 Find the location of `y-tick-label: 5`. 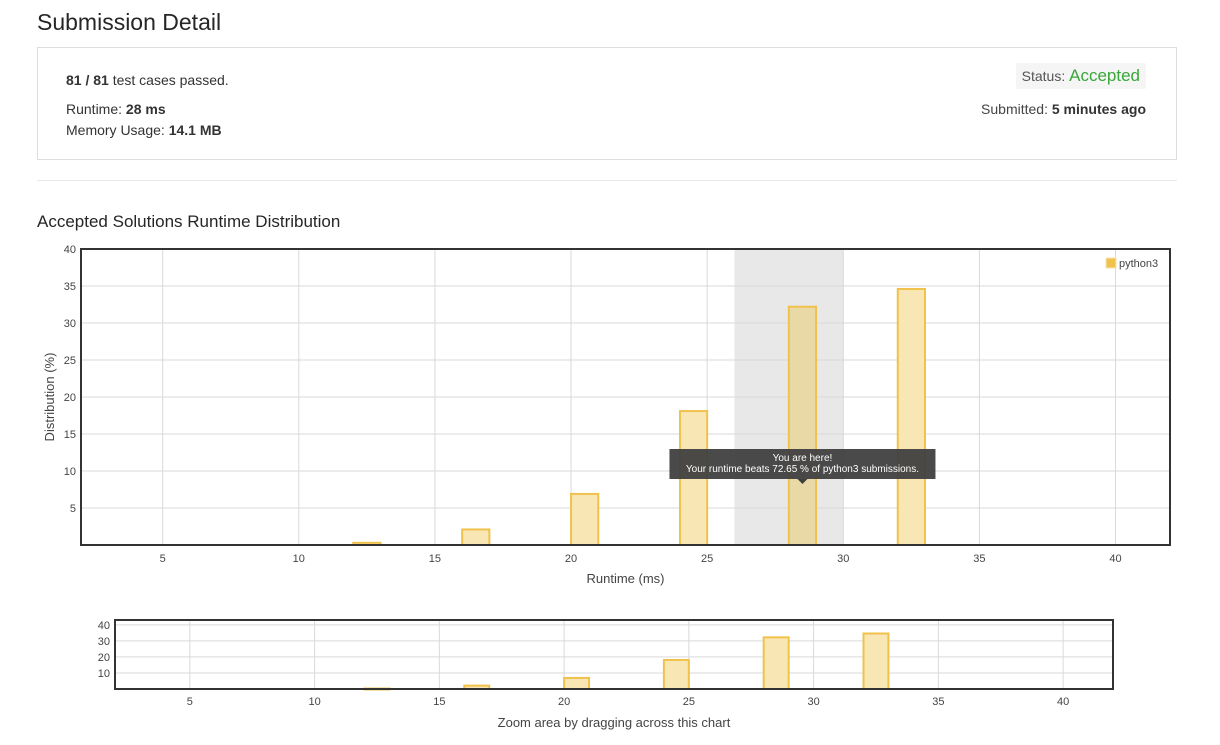

y-tick-label: 5 is located at coordinates (73, 509).